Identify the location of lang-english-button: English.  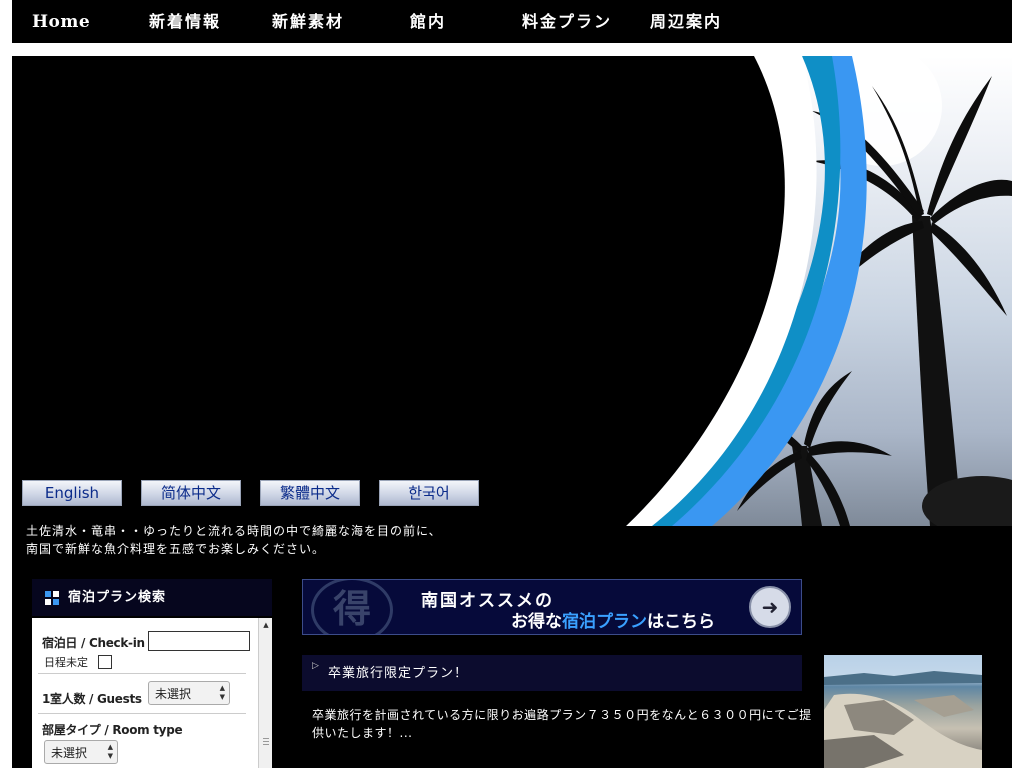
(72, 493).